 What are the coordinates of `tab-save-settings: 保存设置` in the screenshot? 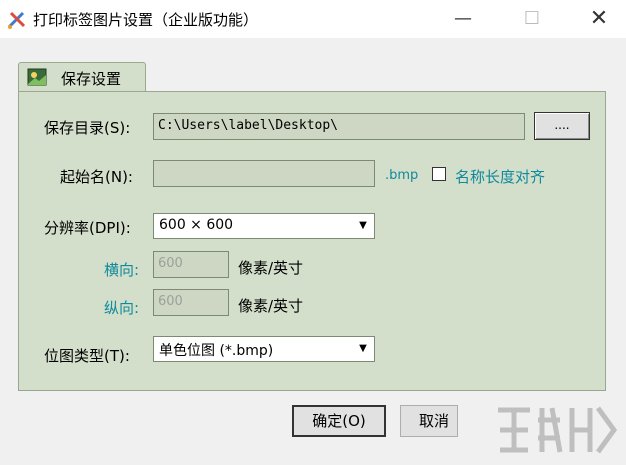 It's located at (82, 77).